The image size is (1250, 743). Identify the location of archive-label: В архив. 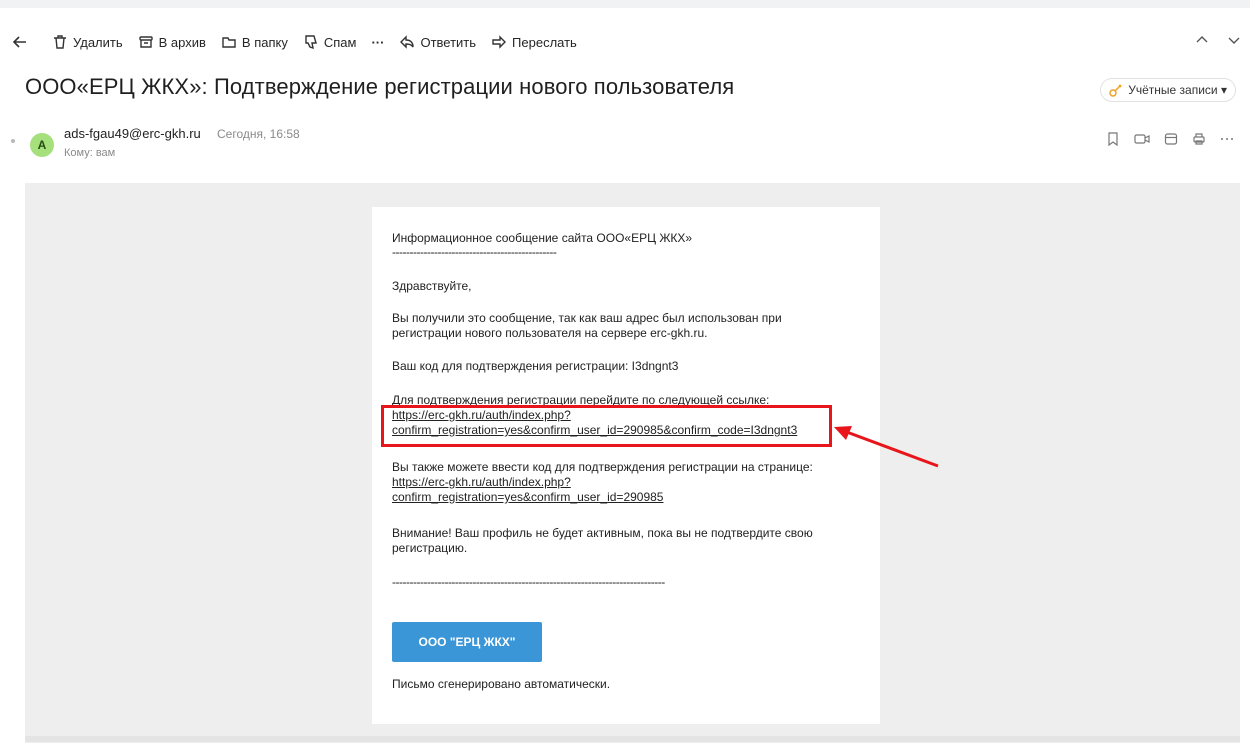
(182, 42).